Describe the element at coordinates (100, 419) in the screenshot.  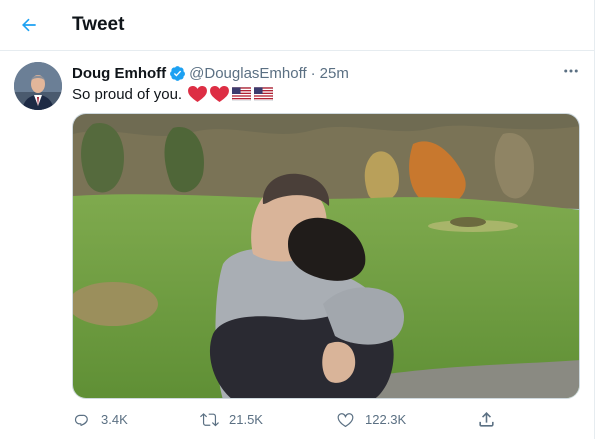
I see `reply-button: 3.4K` at that location.